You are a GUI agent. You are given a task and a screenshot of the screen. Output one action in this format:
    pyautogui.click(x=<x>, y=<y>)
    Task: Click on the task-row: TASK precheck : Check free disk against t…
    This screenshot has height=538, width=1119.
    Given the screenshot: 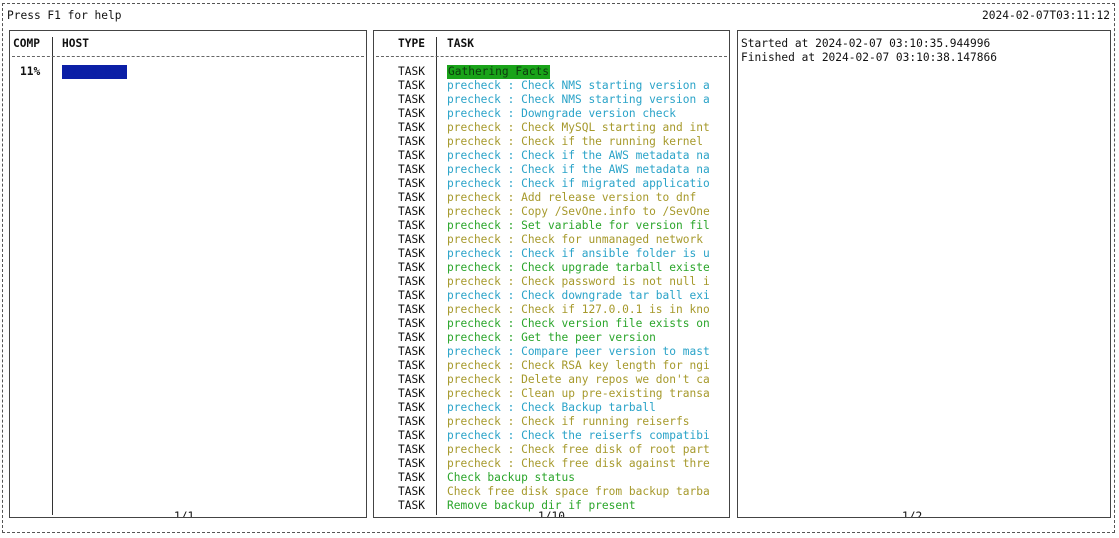 What is the action you would take?
    pyautogui.click(x=551, y=464)
    